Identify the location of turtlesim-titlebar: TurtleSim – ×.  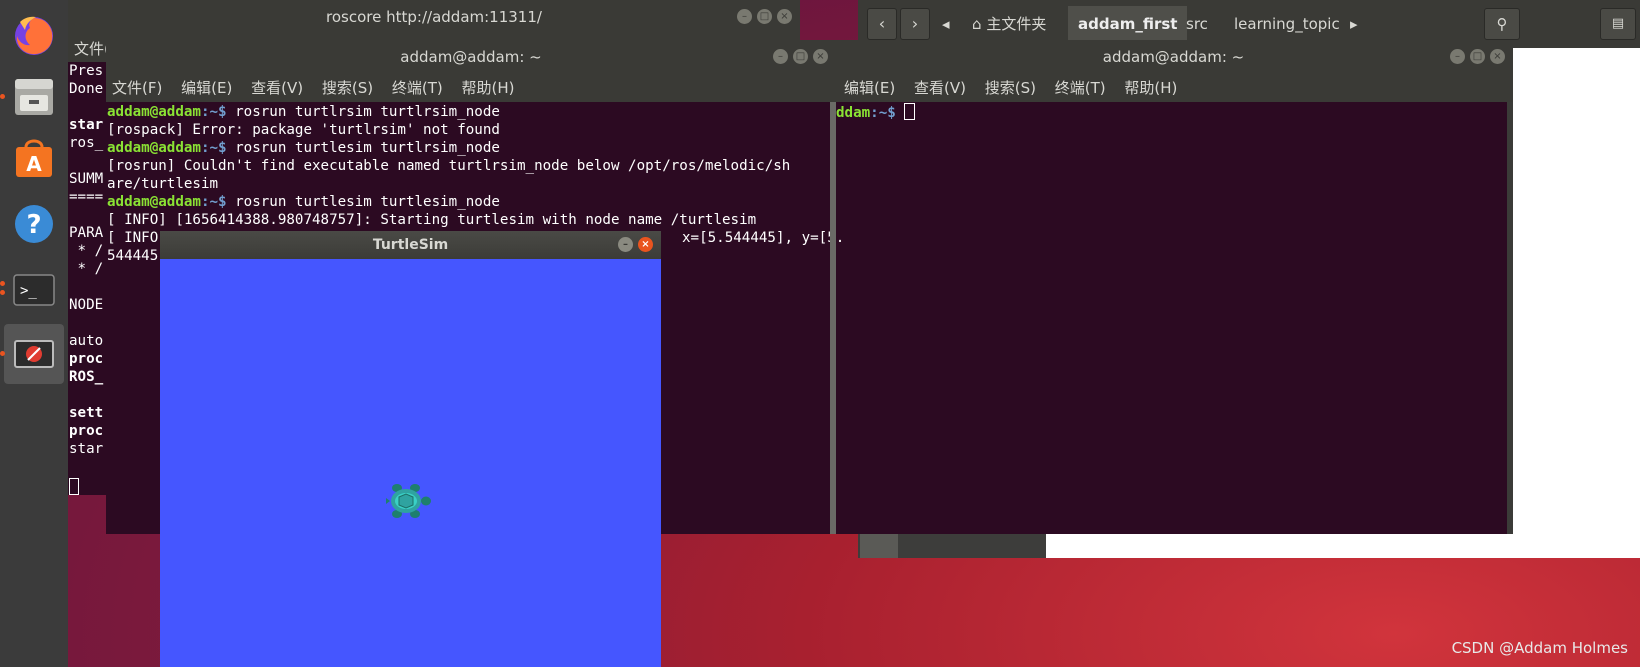
(410, 245).